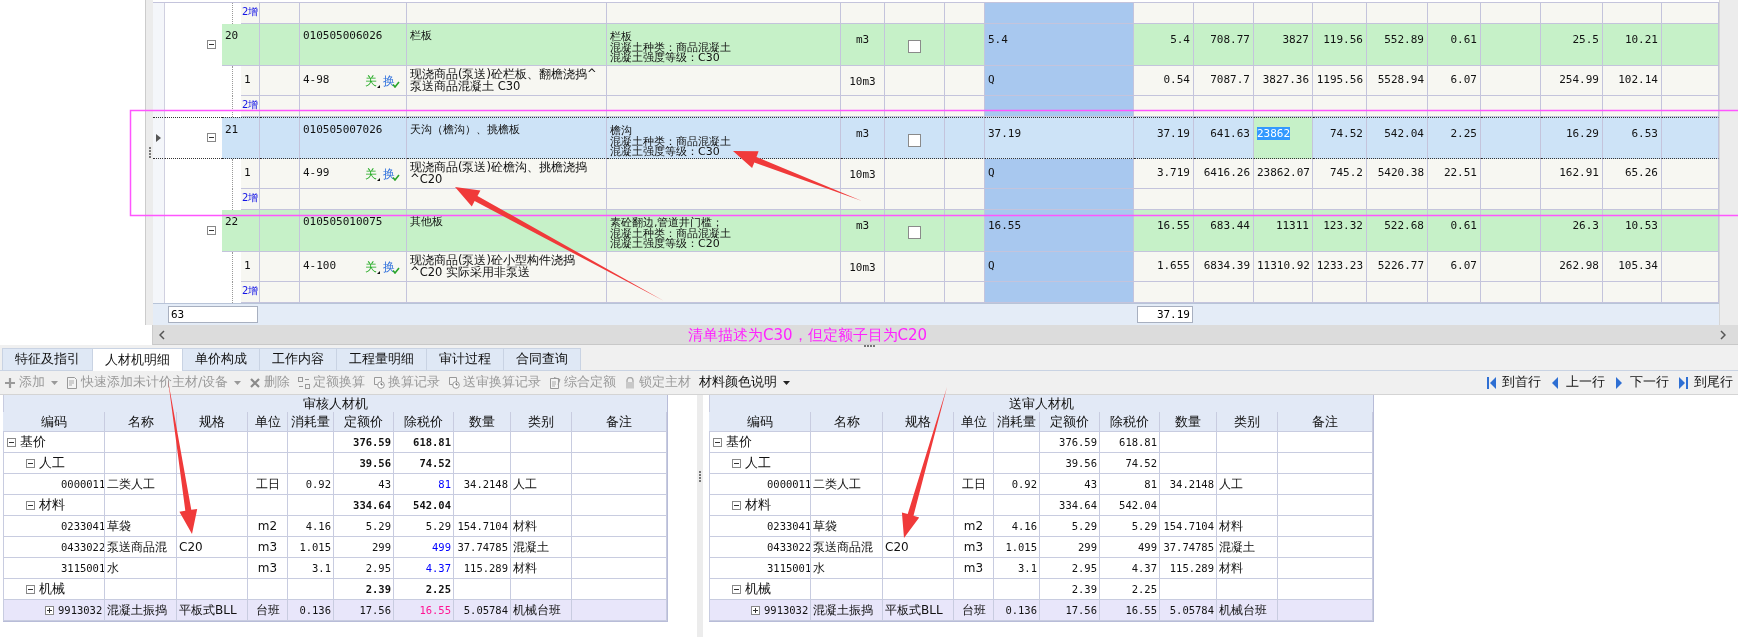  Describe the element at coordinates (1619, 382) in the screenshot. I see `next-icon` at that location.